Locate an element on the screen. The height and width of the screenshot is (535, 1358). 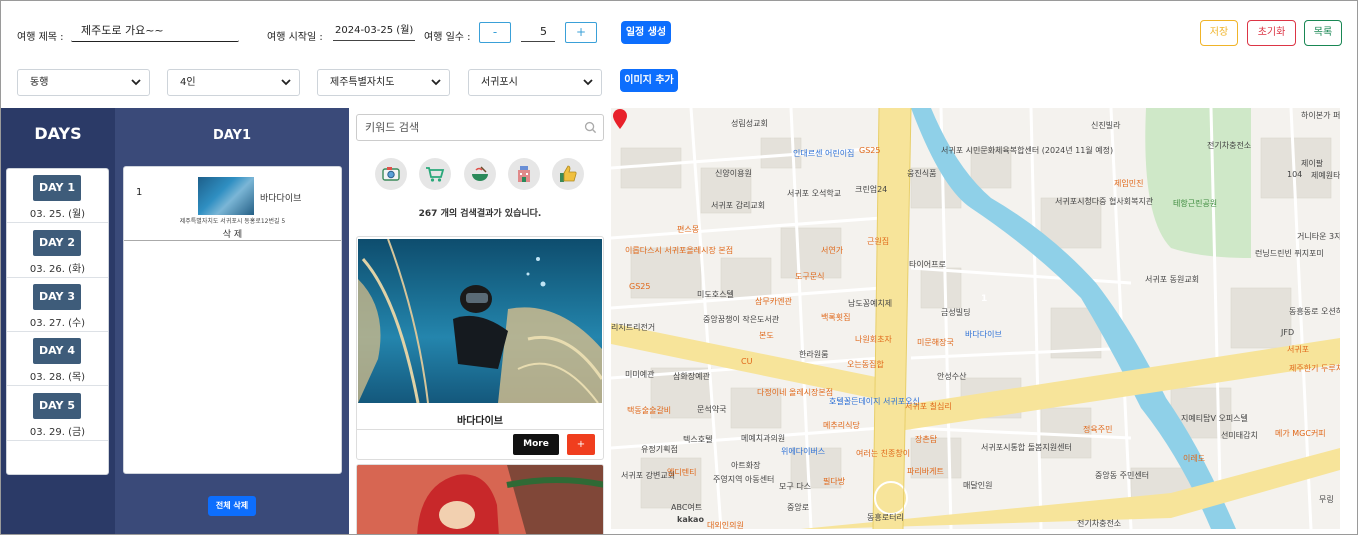
search-icon is located at coordinates (590, 127).